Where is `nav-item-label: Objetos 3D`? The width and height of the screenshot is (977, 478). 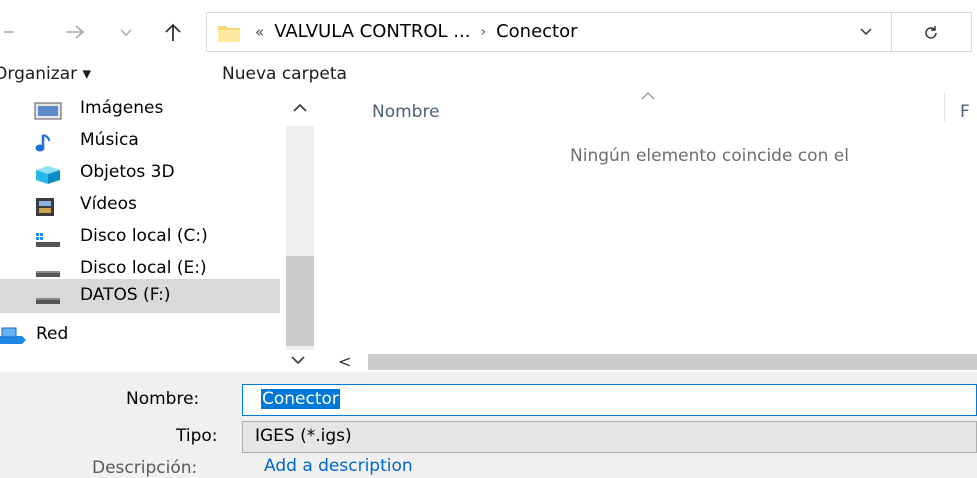 nav-item-label: Objetos 3D is located at coordinates (127, 172).